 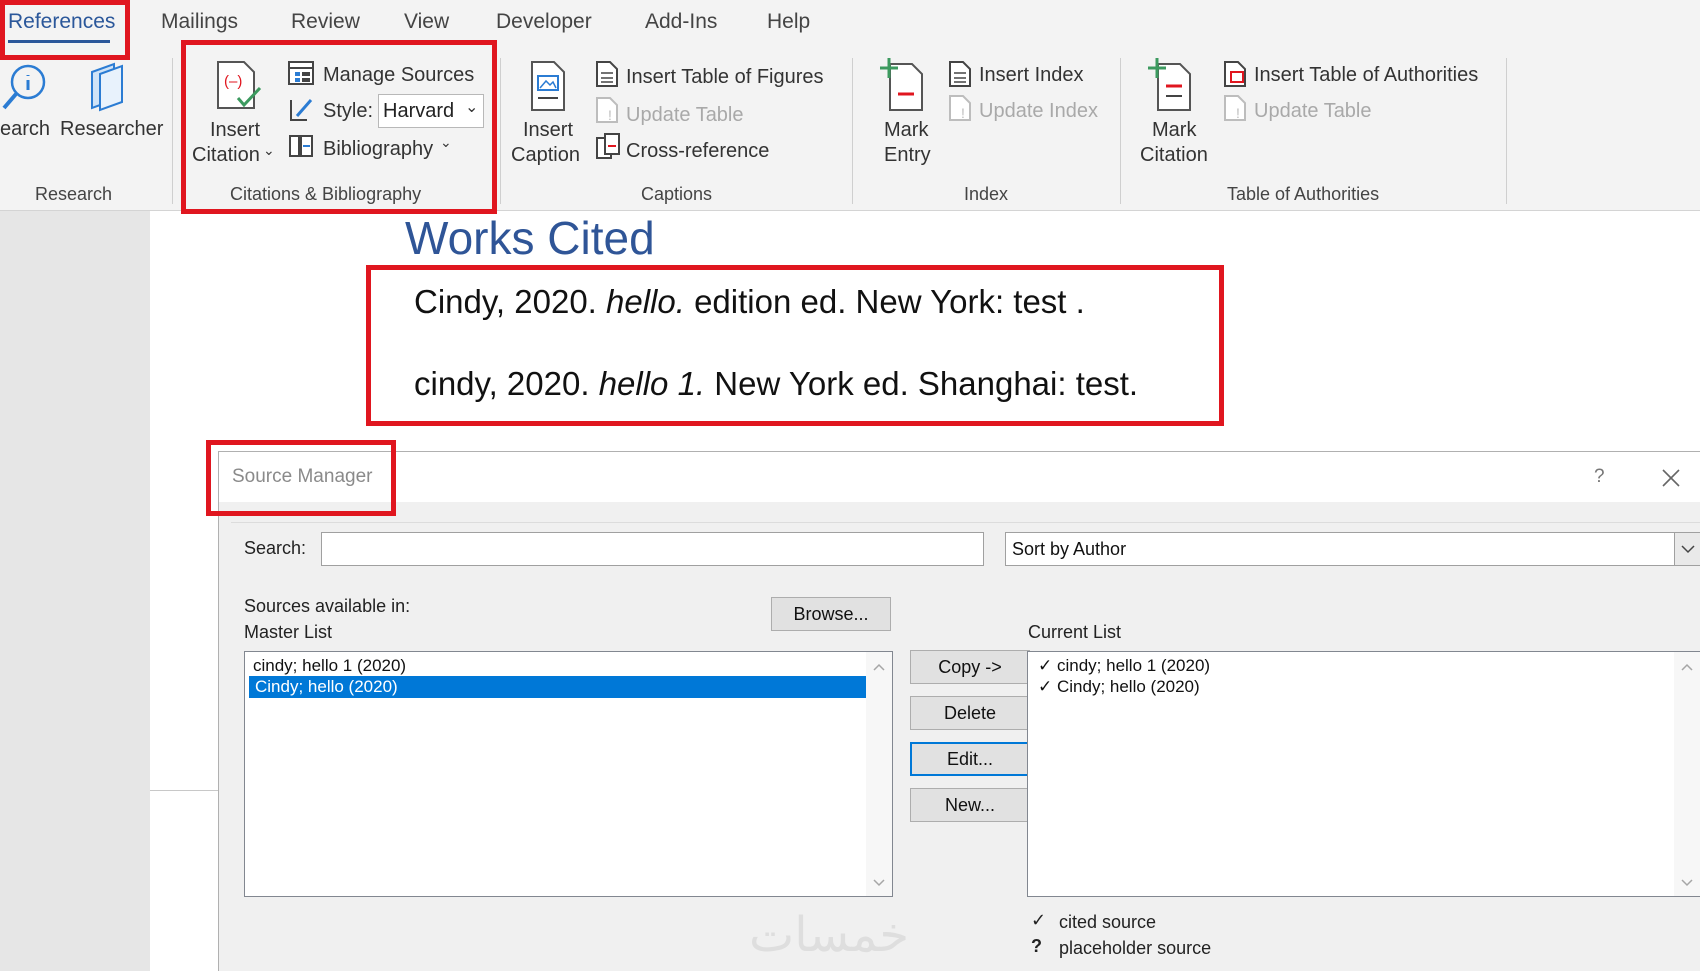 What do you see at coordinates (681, 22) in the screenshot?
I see `tab-add-ins: Add-Ins` at bounding box center [681, 22].